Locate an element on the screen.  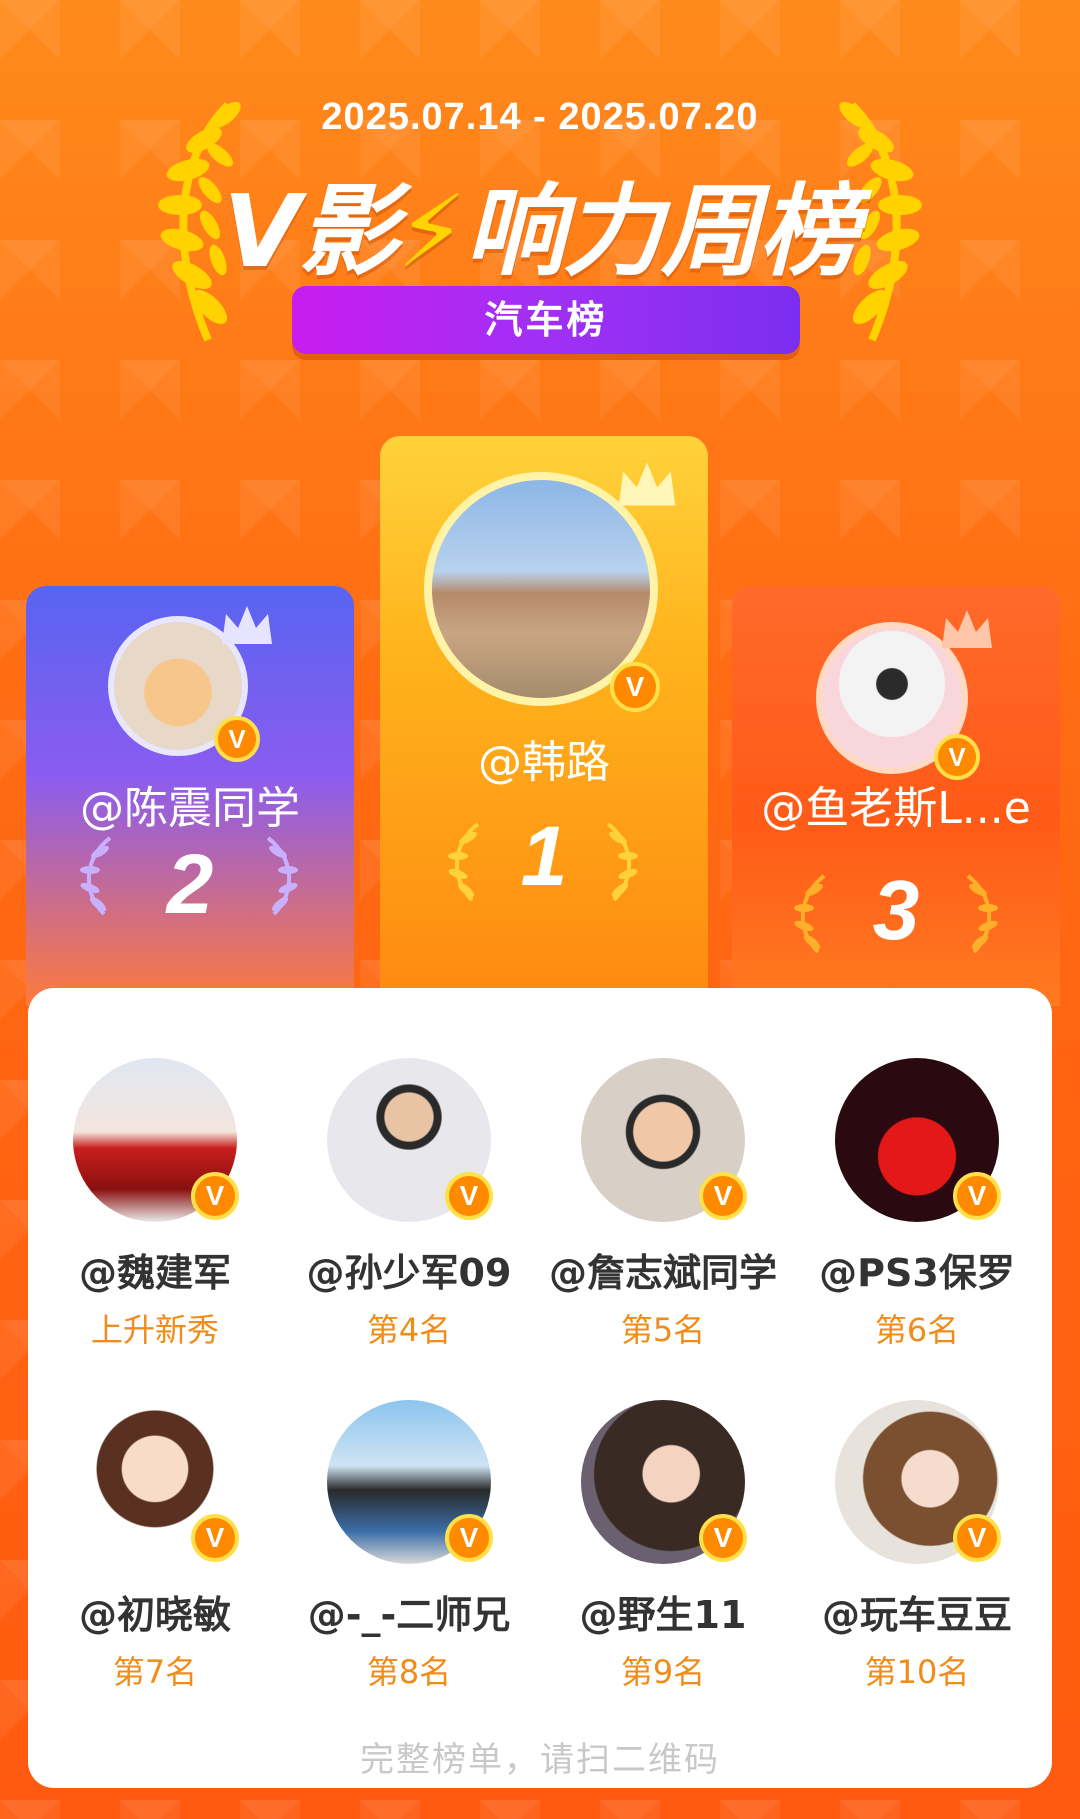
user-name: @PS3保罗 is located at coordinates (917, 1269).